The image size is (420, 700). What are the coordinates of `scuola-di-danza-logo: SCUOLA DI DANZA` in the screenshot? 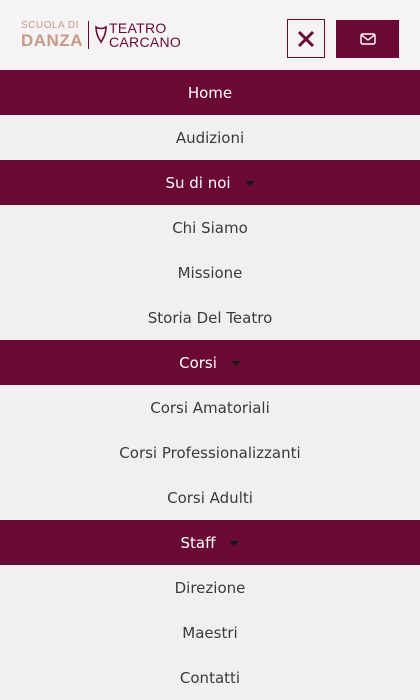 It's located at (52, 35).